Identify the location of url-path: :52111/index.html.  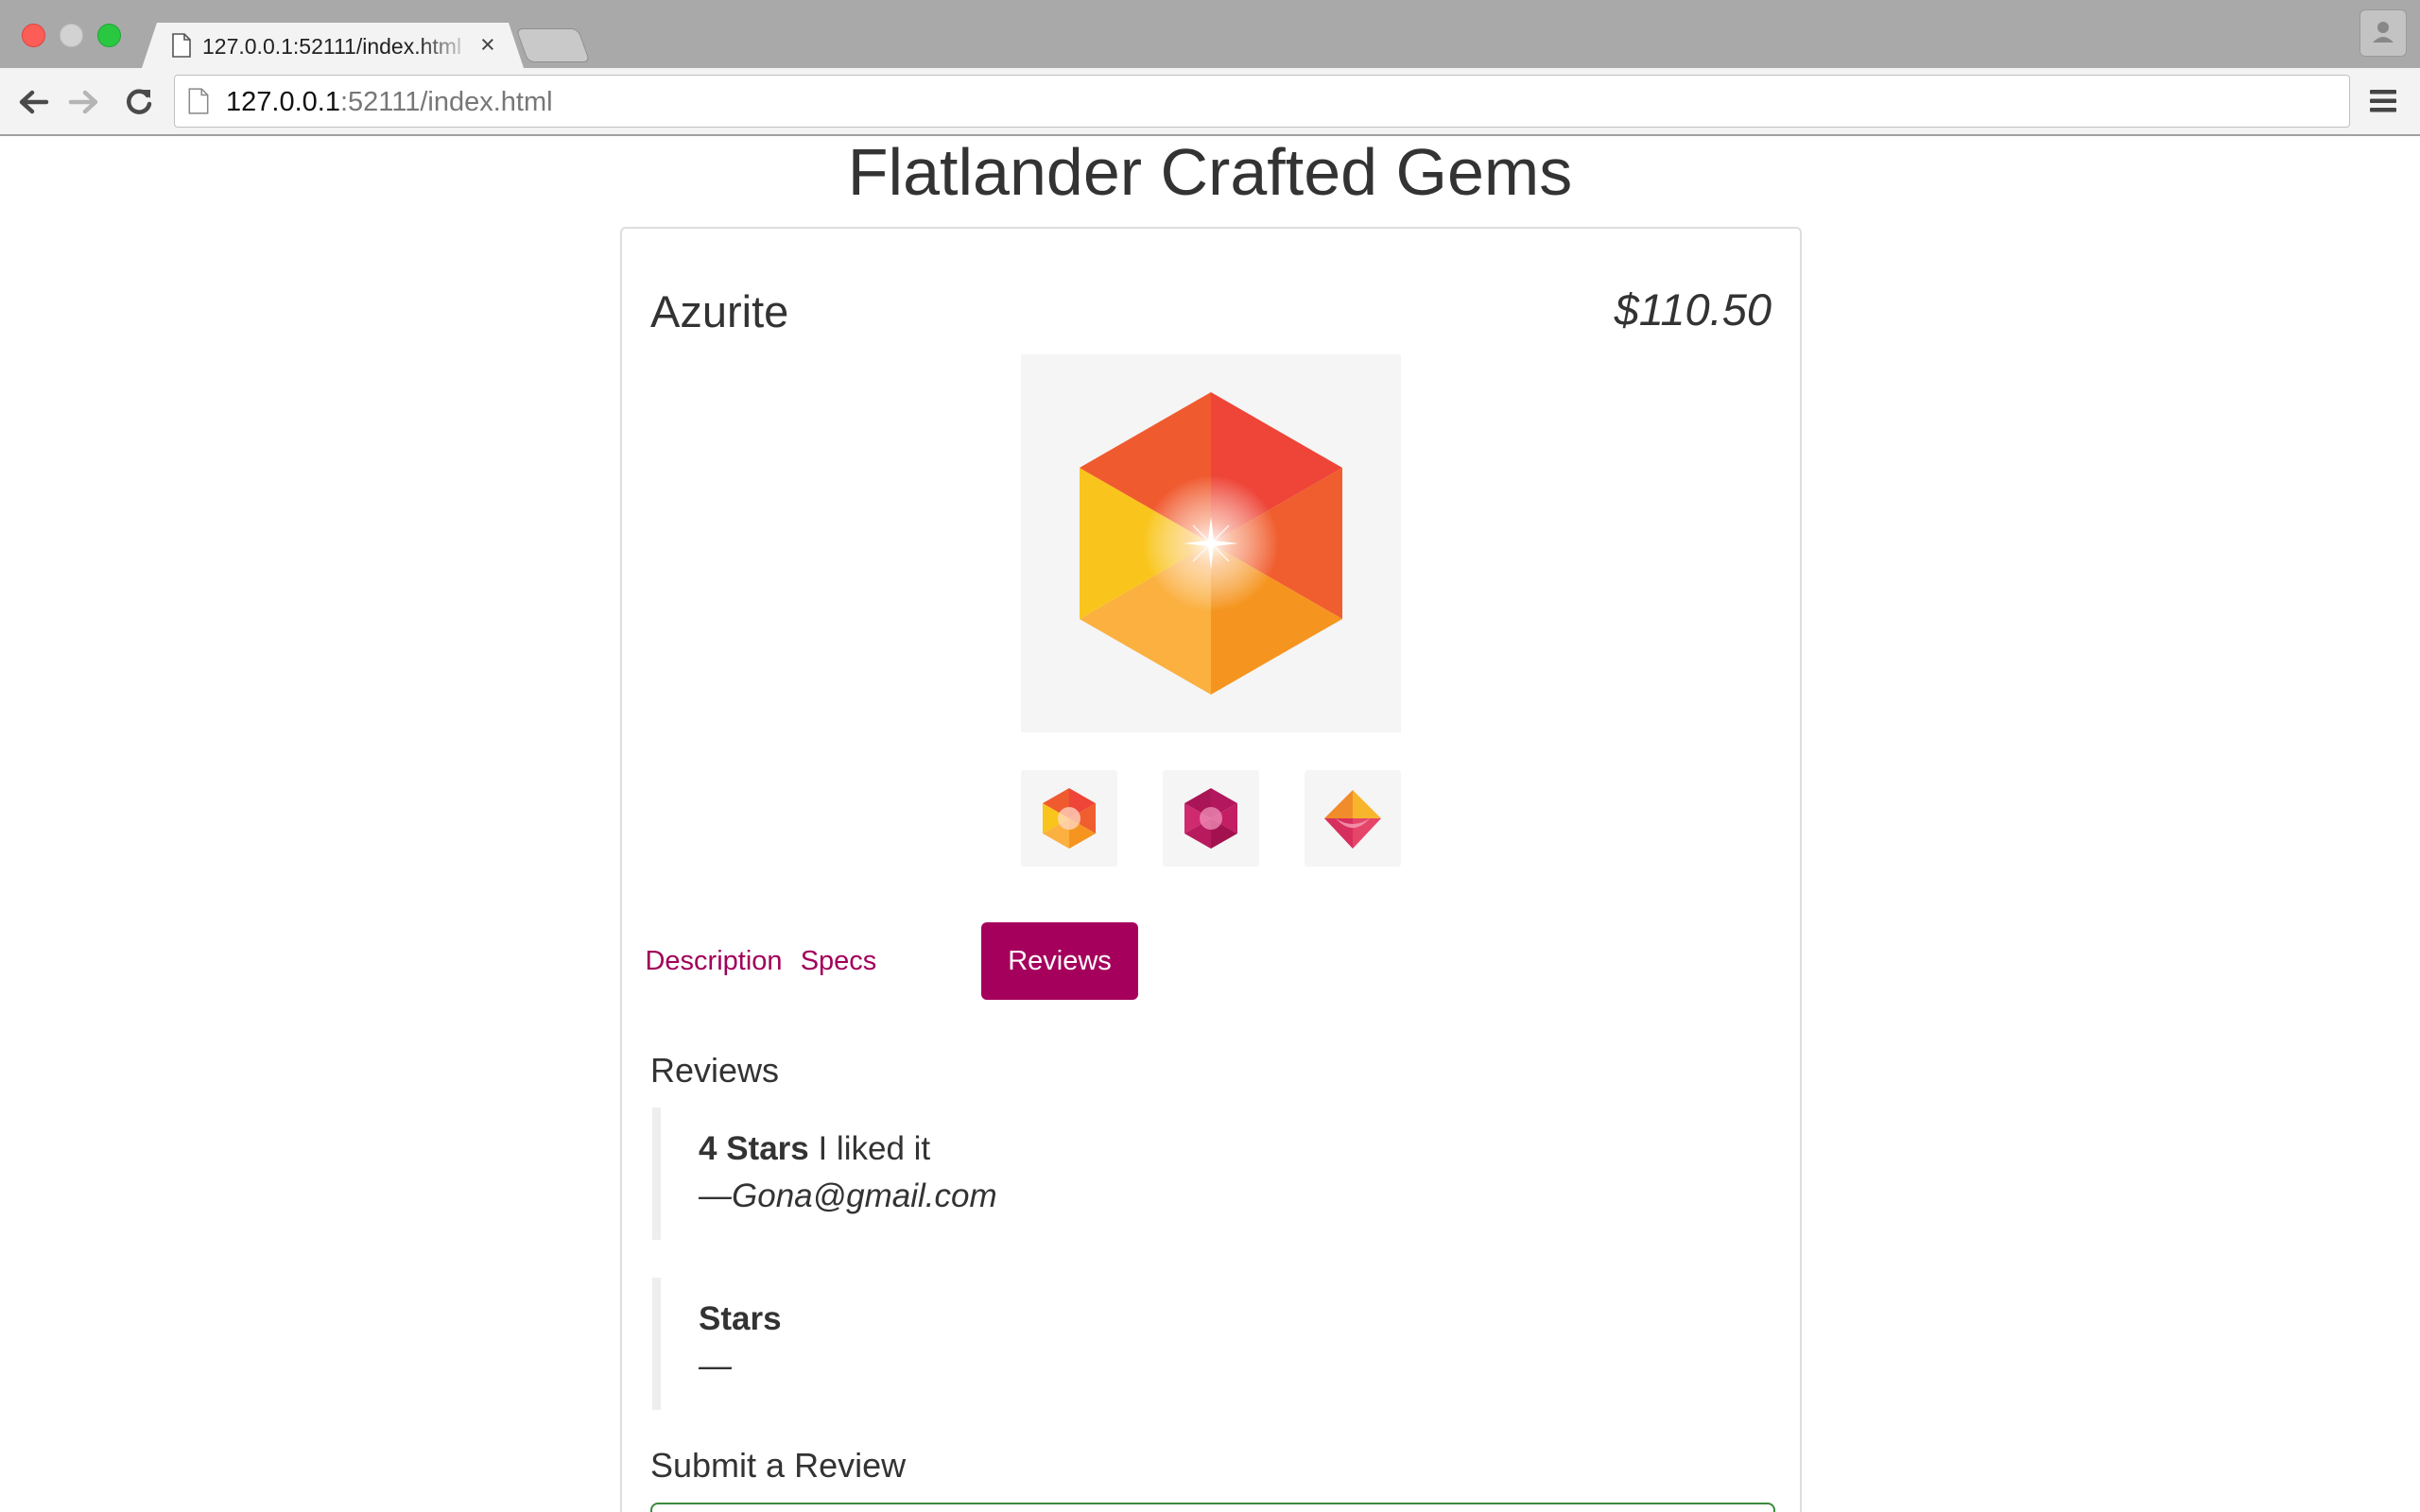
(446, 102).